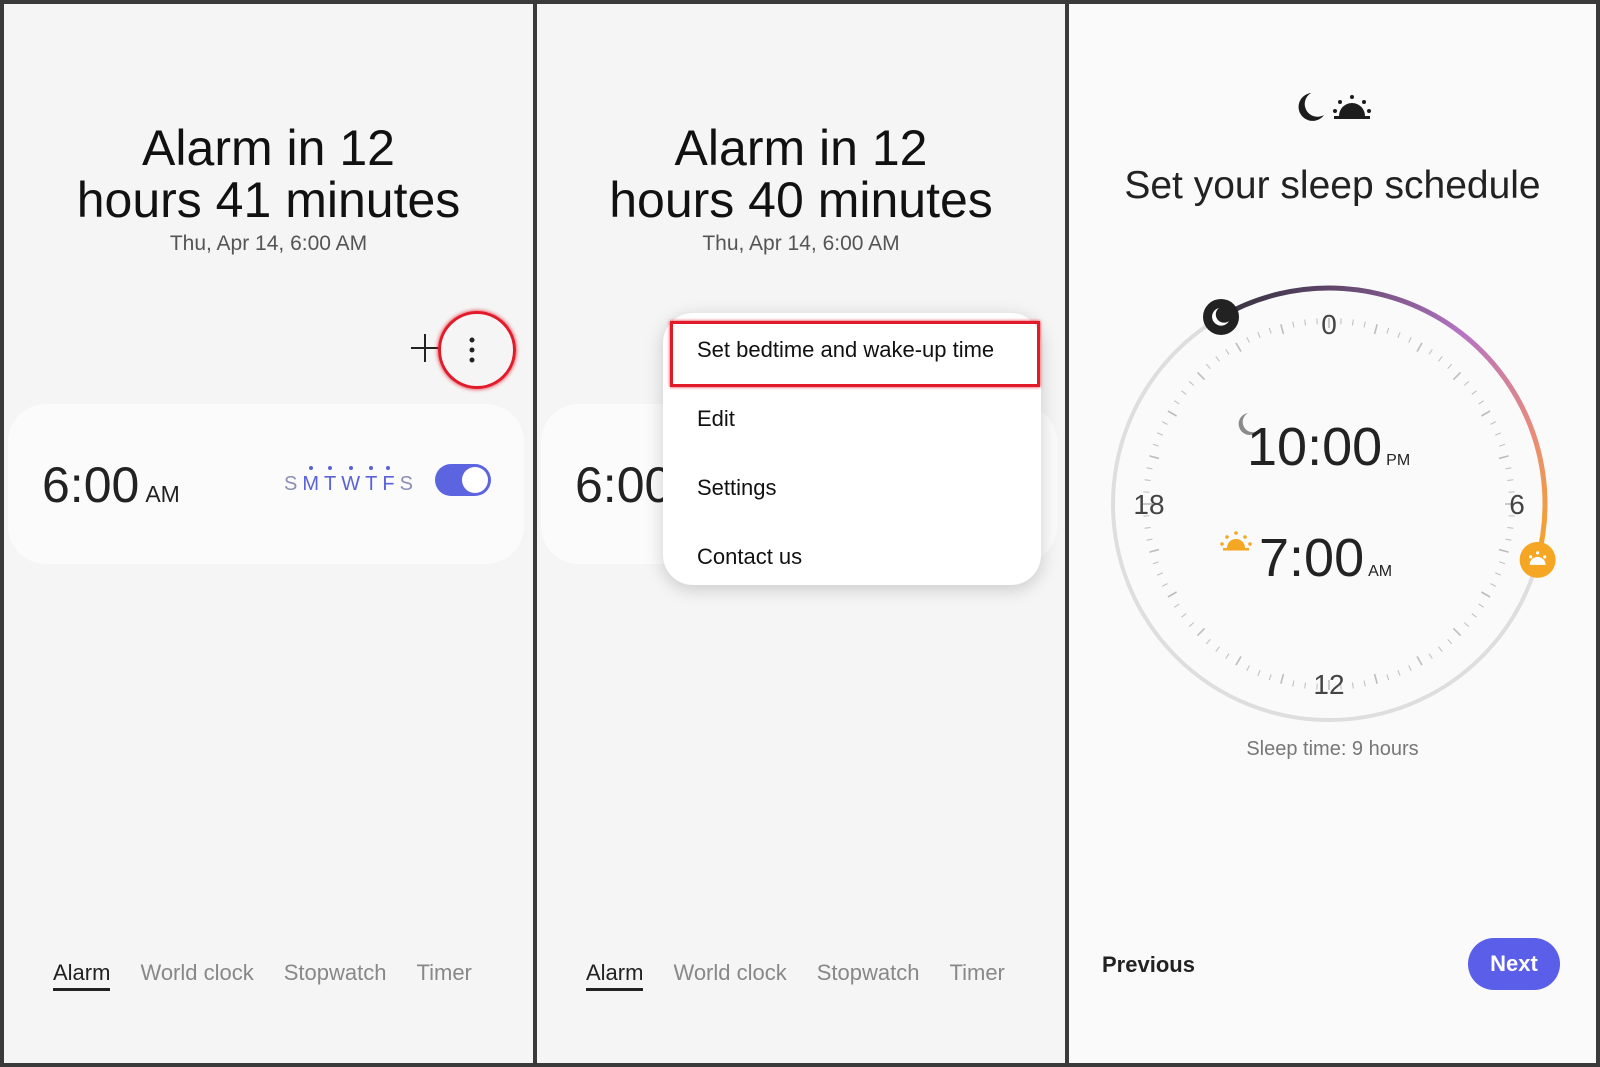 This screenshot has height=1067, width=1600. I want to click on add-alarm-icon, so click(425, 348).